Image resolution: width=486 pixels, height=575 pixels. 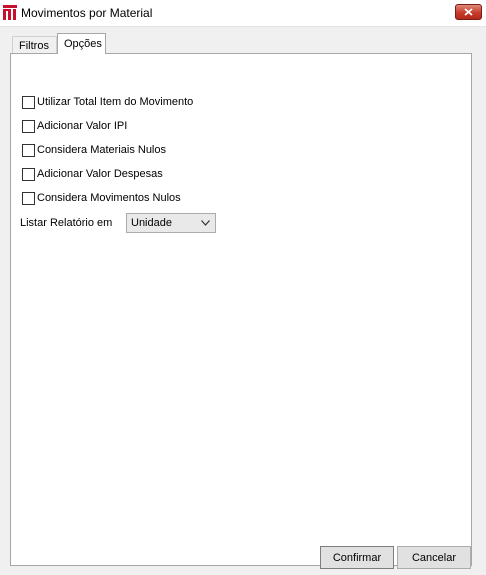 I want to click on tab-filtros: Filtros, so click(x=34, y=44).